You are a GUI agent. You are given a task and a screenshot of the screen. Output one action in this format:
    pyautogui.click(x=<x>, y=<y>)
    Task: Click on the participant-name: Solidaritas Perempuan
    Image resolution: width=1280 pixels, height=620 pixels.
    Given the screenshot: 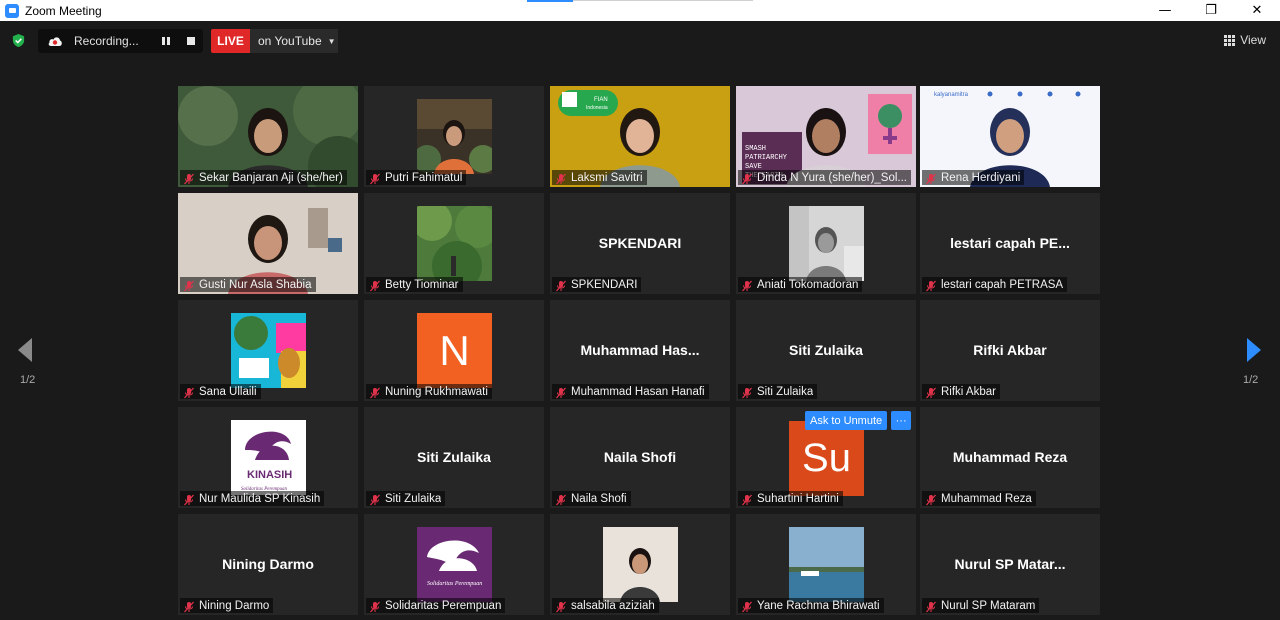 What is the action you would take?
    pyautogui.click(x=443, y=605)
    